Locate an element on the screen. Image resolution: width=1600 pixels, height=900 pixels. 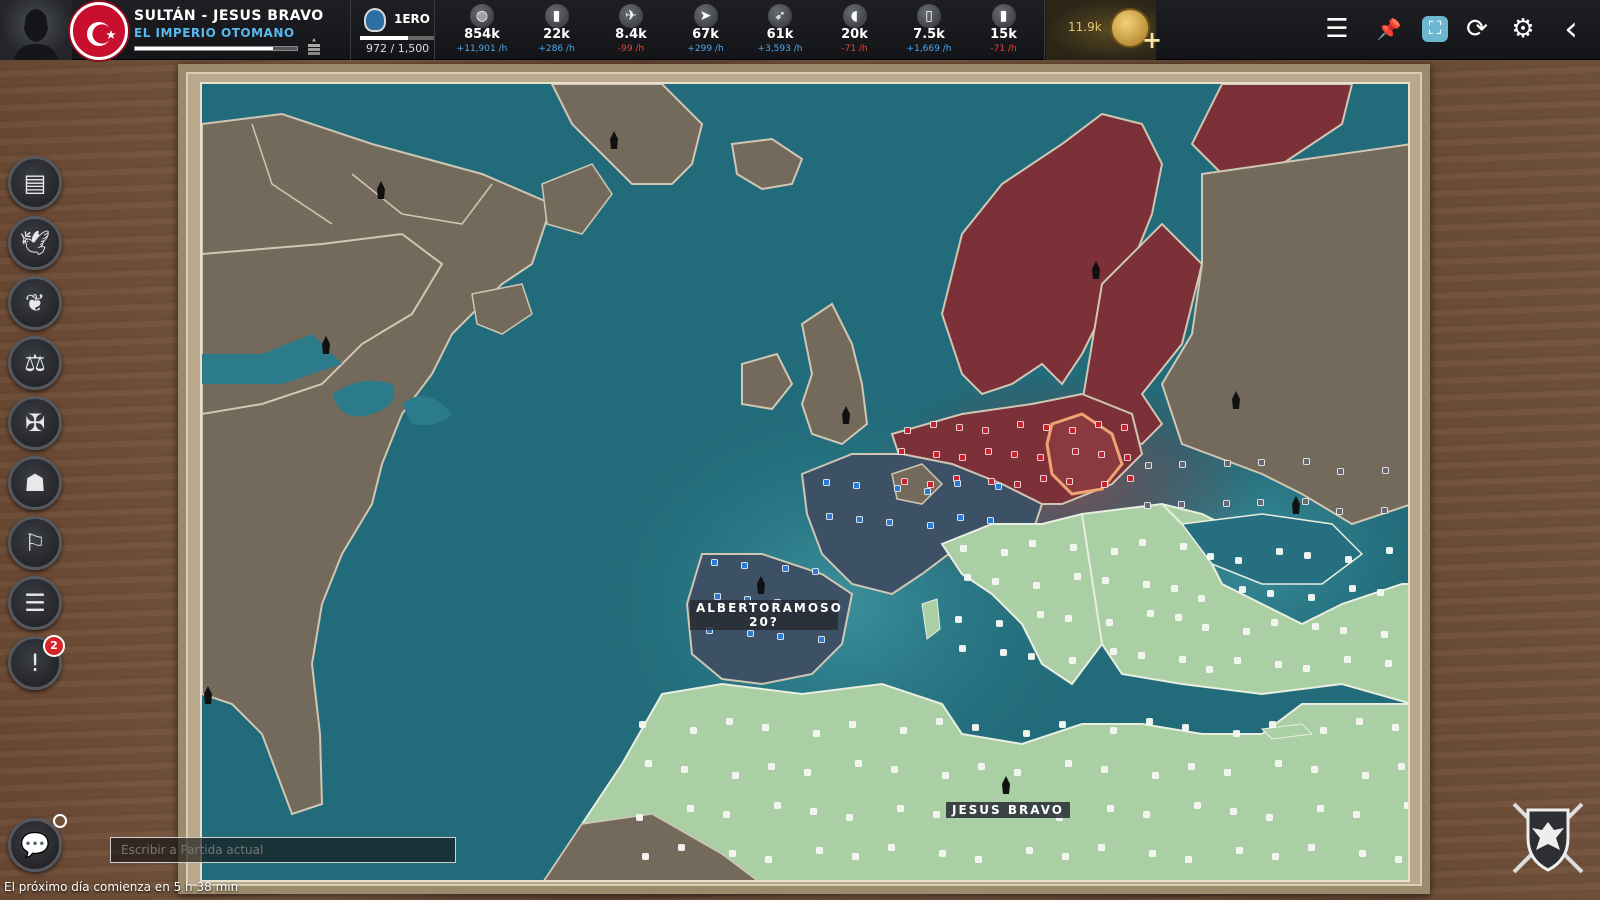
newspaper-button: ▤ is located at coordinates (35, 183).